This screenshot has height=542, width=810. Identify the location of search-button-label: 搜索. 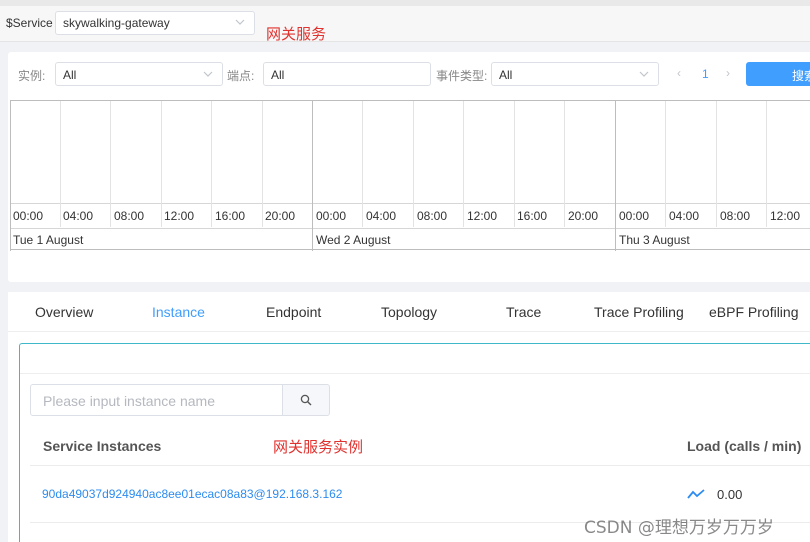
(801, 76).